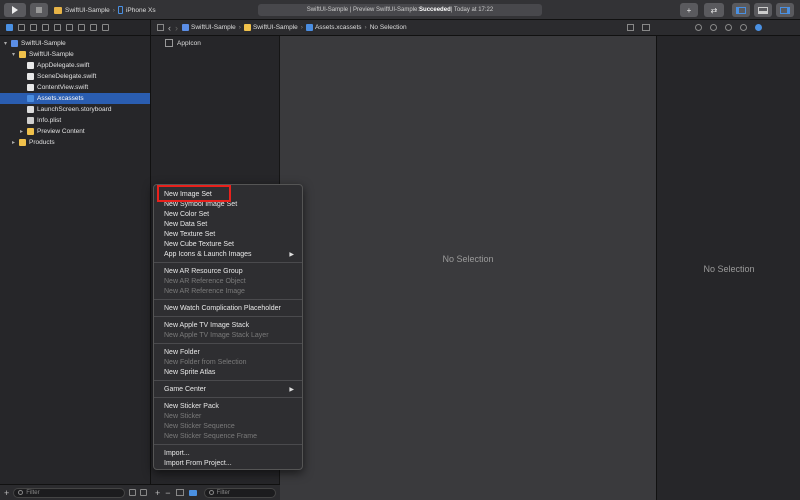  I want to click on menu-item-label: New Sticker Sequence Frame, so click(210, 436).